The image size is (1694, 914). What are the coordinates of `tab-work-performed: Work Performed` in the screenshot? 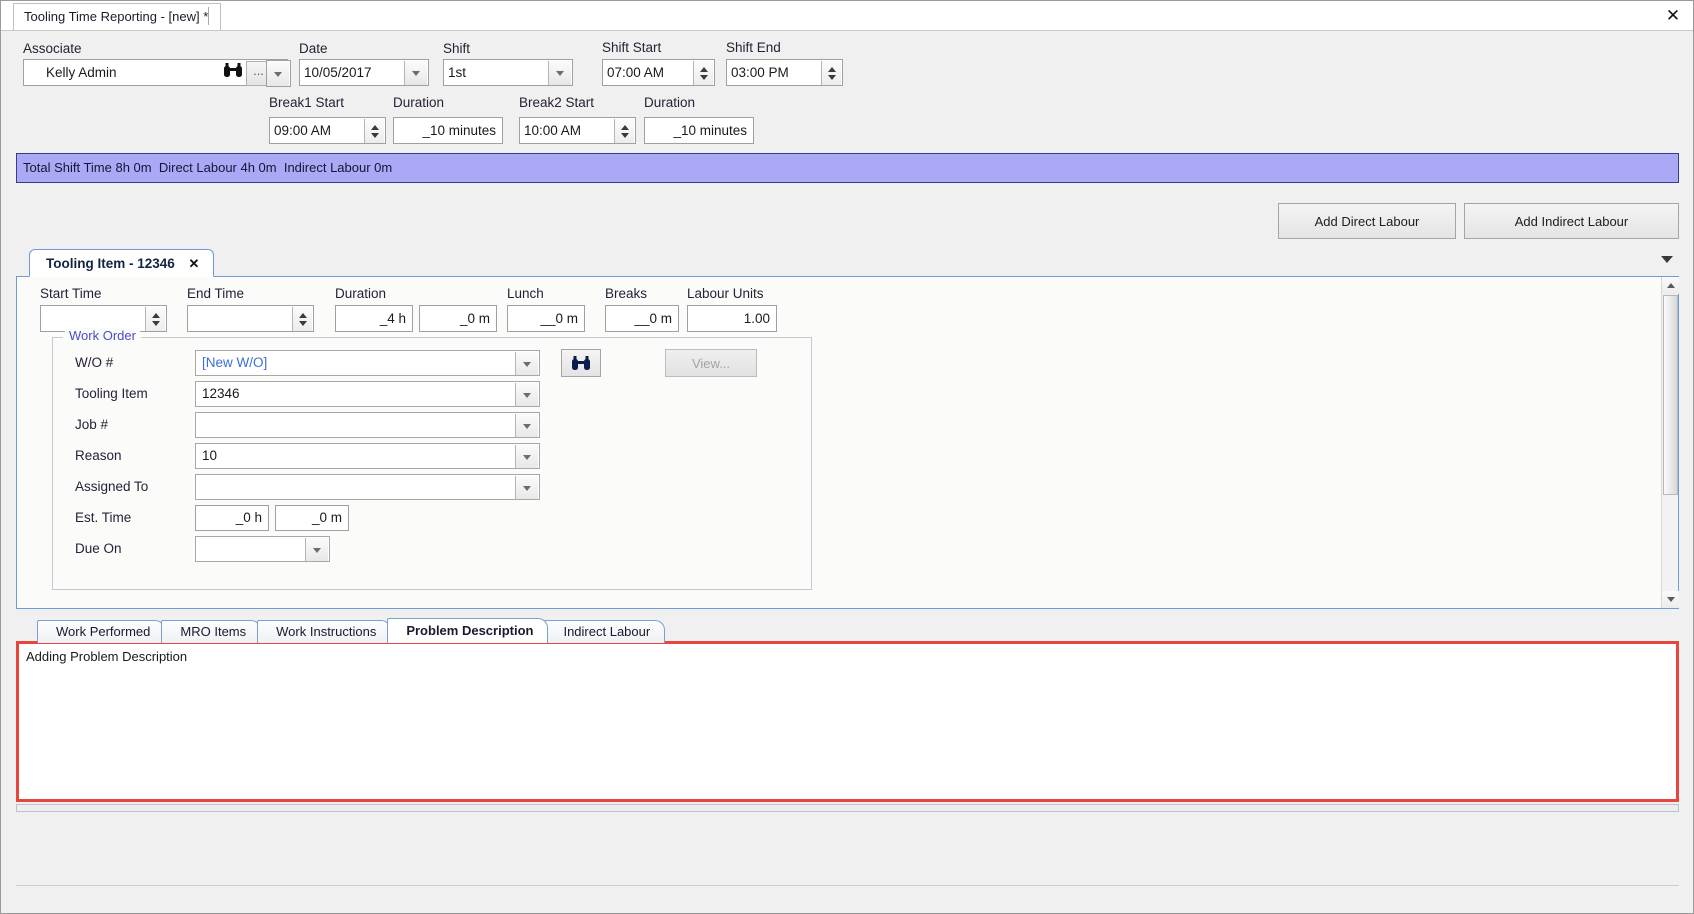 It's located at (101, 631).